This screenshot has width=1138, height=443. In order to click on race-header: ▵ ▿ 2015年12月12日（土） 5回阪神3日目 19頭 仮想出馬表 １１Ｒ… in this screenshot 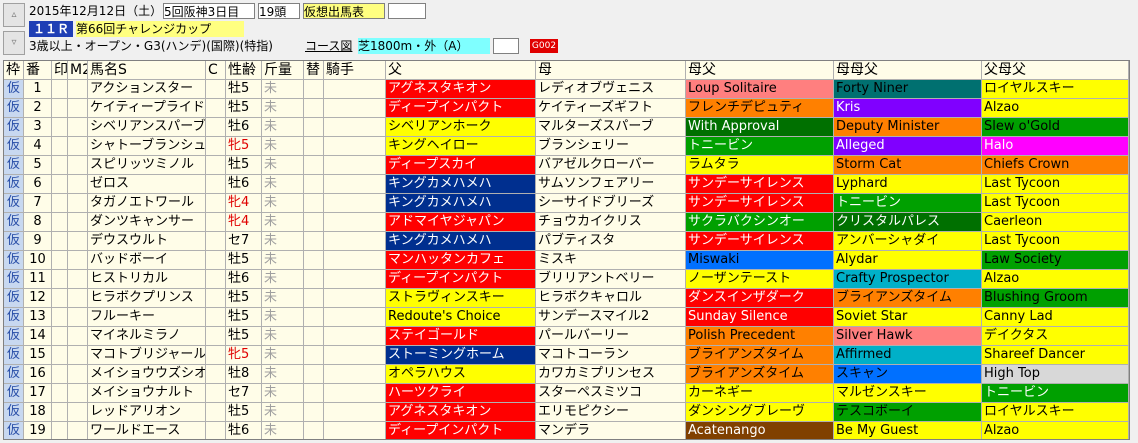, I will do `click(569, 30)`.